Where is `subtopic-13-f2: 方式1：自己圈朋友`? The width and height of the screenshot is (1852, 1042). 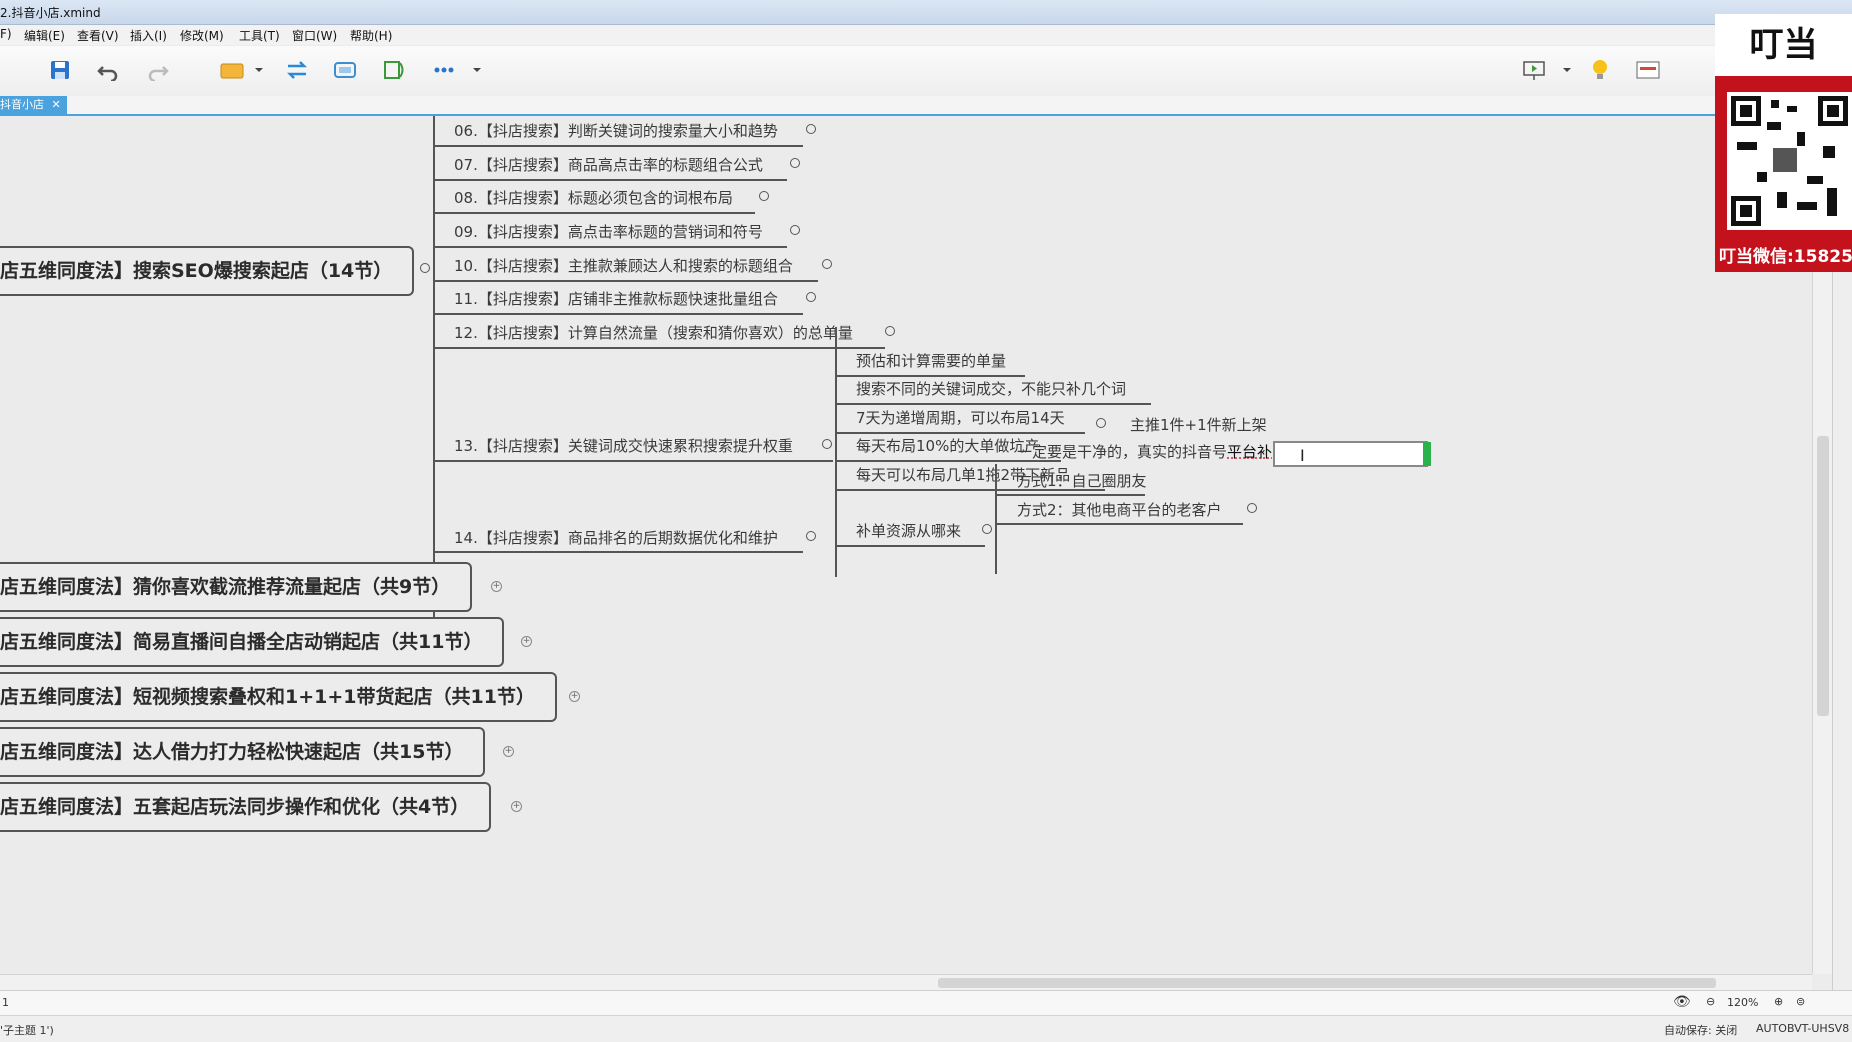 subtopic-13-f2: 方式1：自己圈朋友 is located at coordinates (1082, 480).